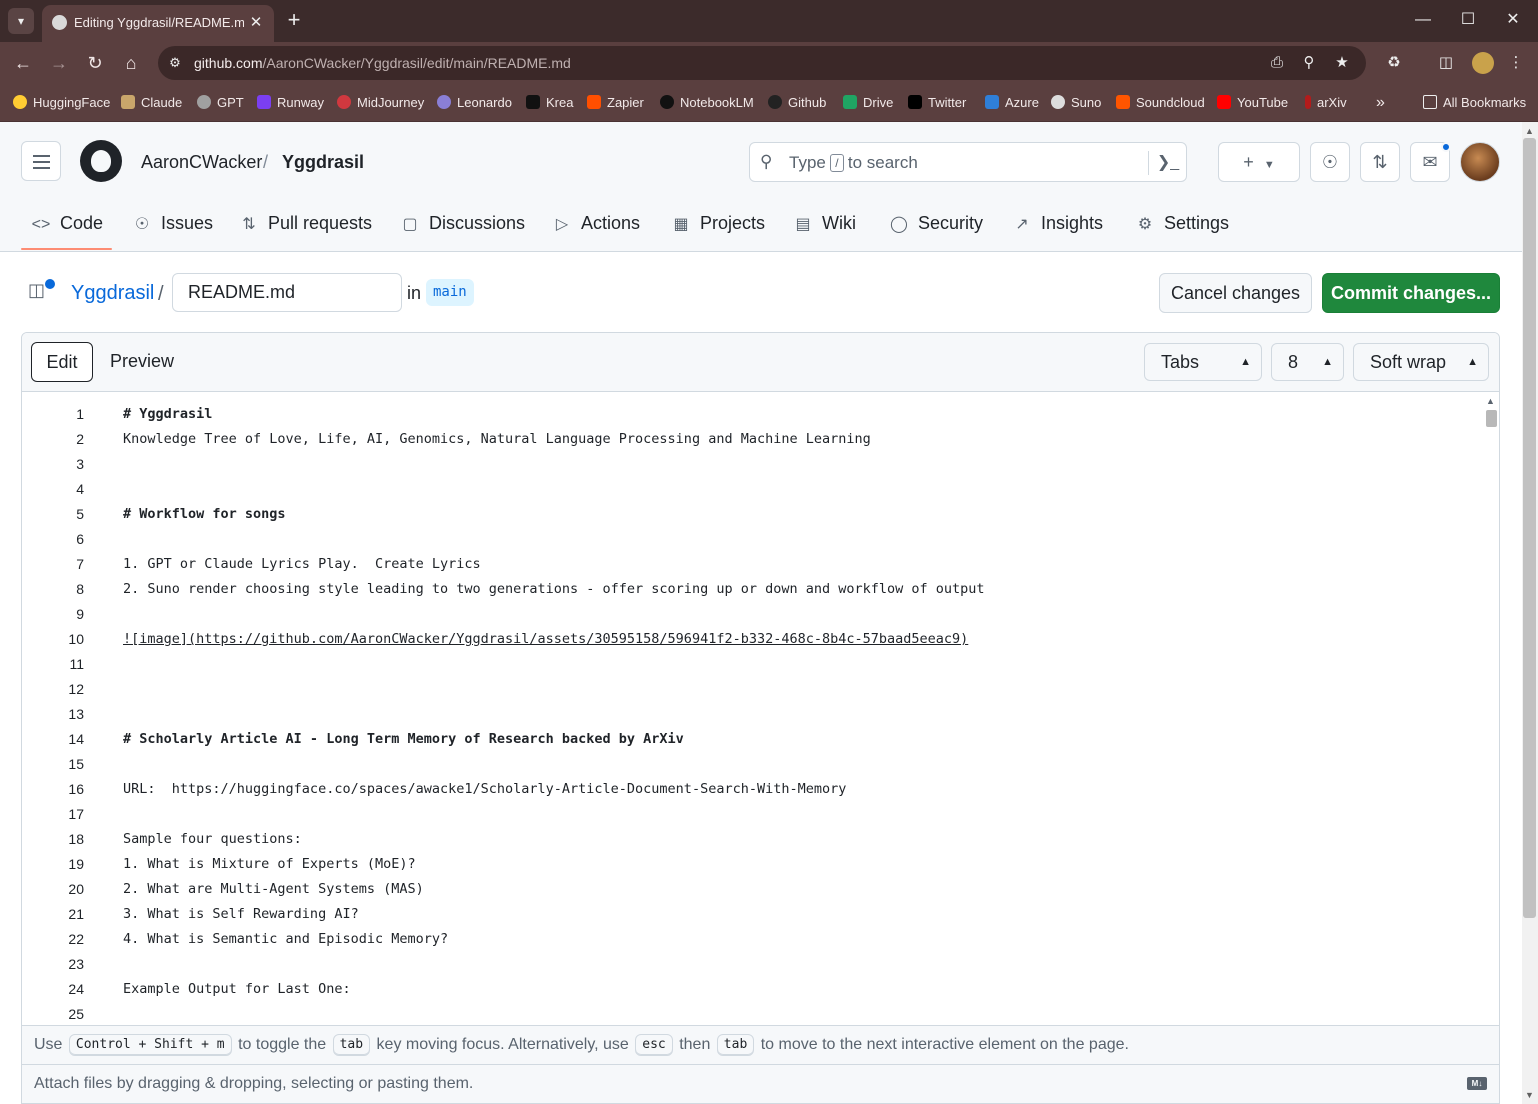  What do you see at coordinates (1309, 63) in the screenshot?
I see `zoom-icon: ⚲` at bounding box center [1309, 63].